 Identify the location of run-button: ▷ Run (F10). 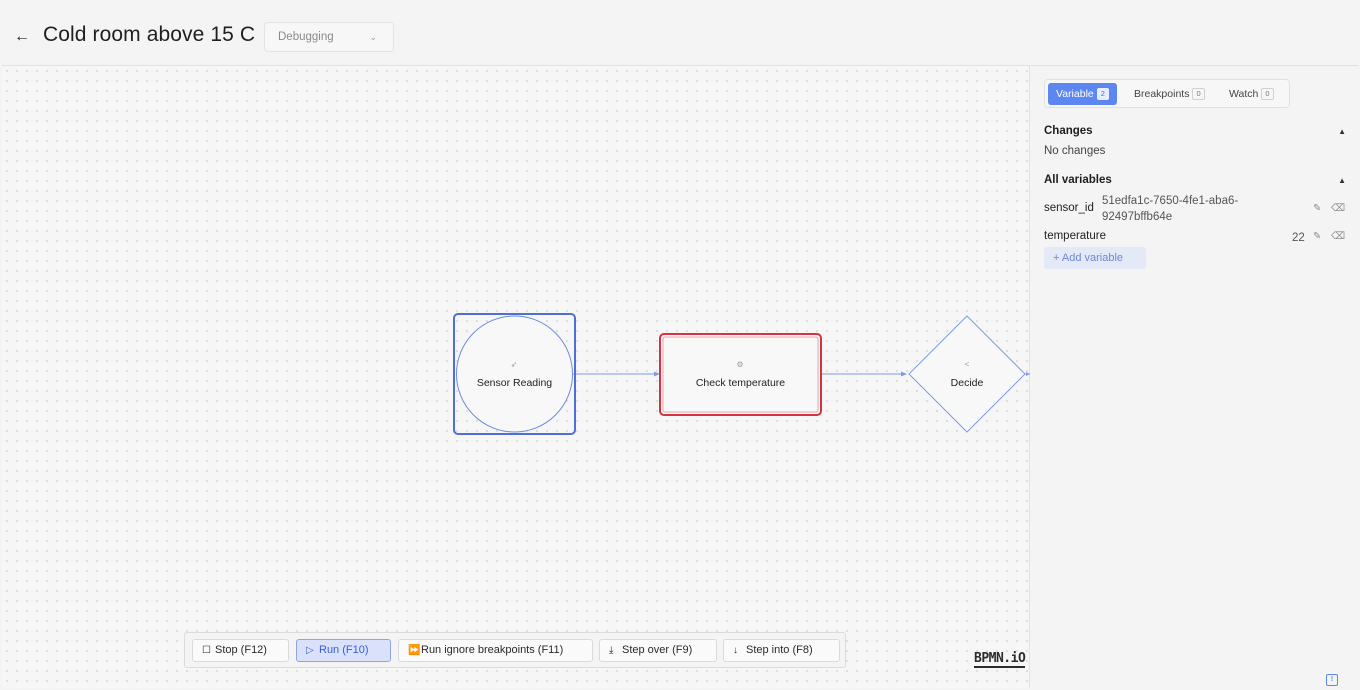
(343, 650).